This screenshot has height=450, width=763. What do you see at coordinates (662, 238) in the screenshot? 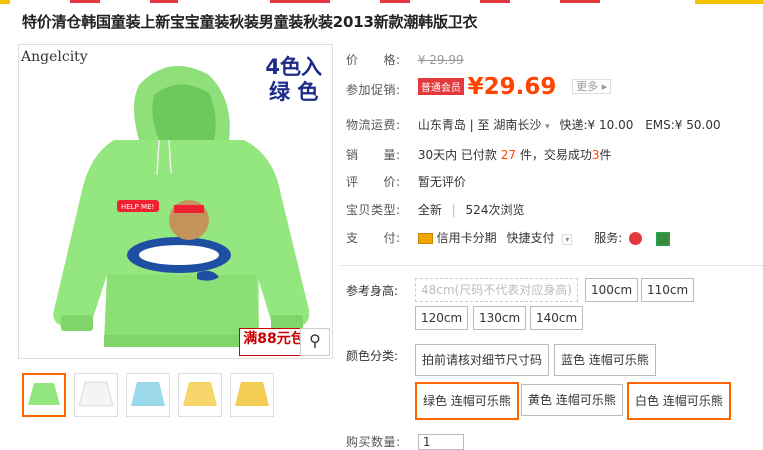
I see `service-badge-icon` at bounding box center [662, 238].